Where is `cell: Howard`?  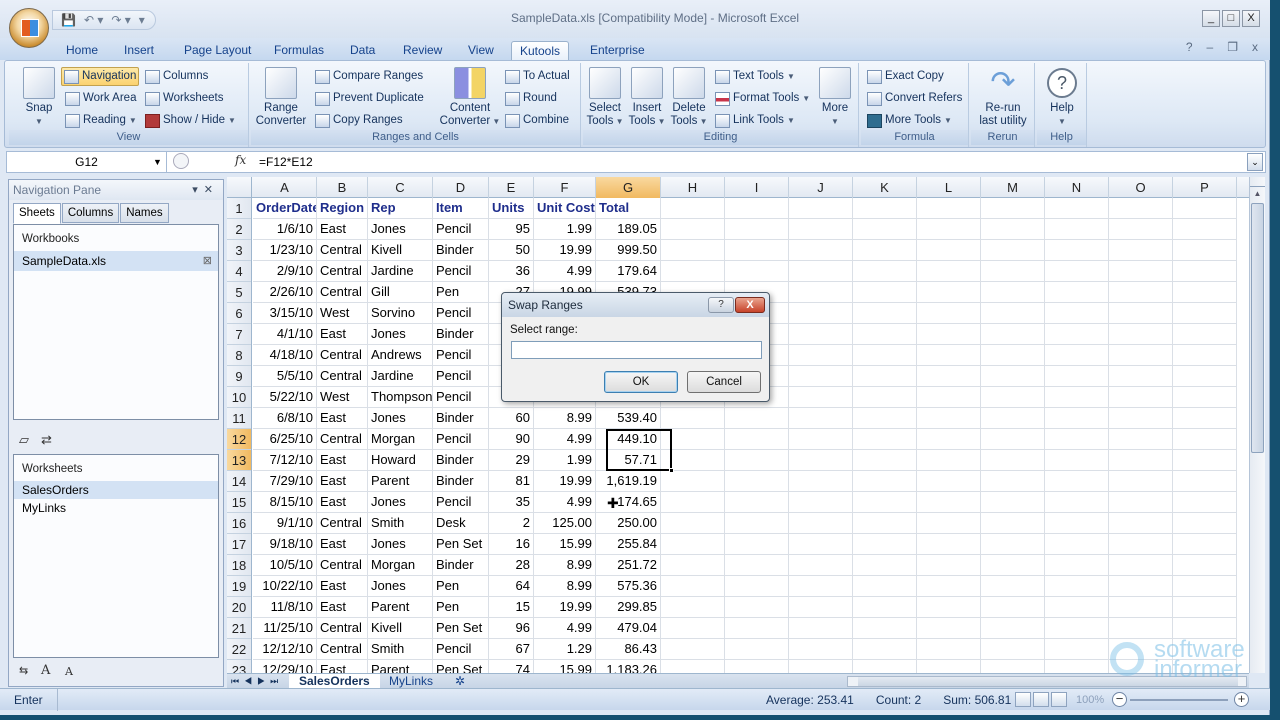
cell: Howard is located at coordinates (400, 460).